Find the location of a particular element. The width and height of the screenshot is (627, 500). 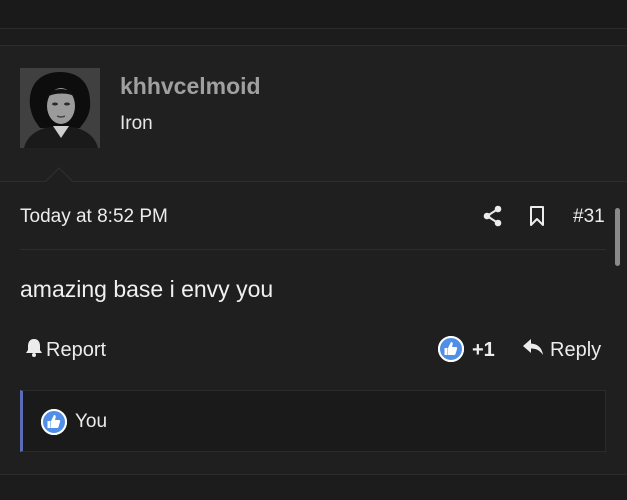

author-pointer is located at coordinates (59, 175).